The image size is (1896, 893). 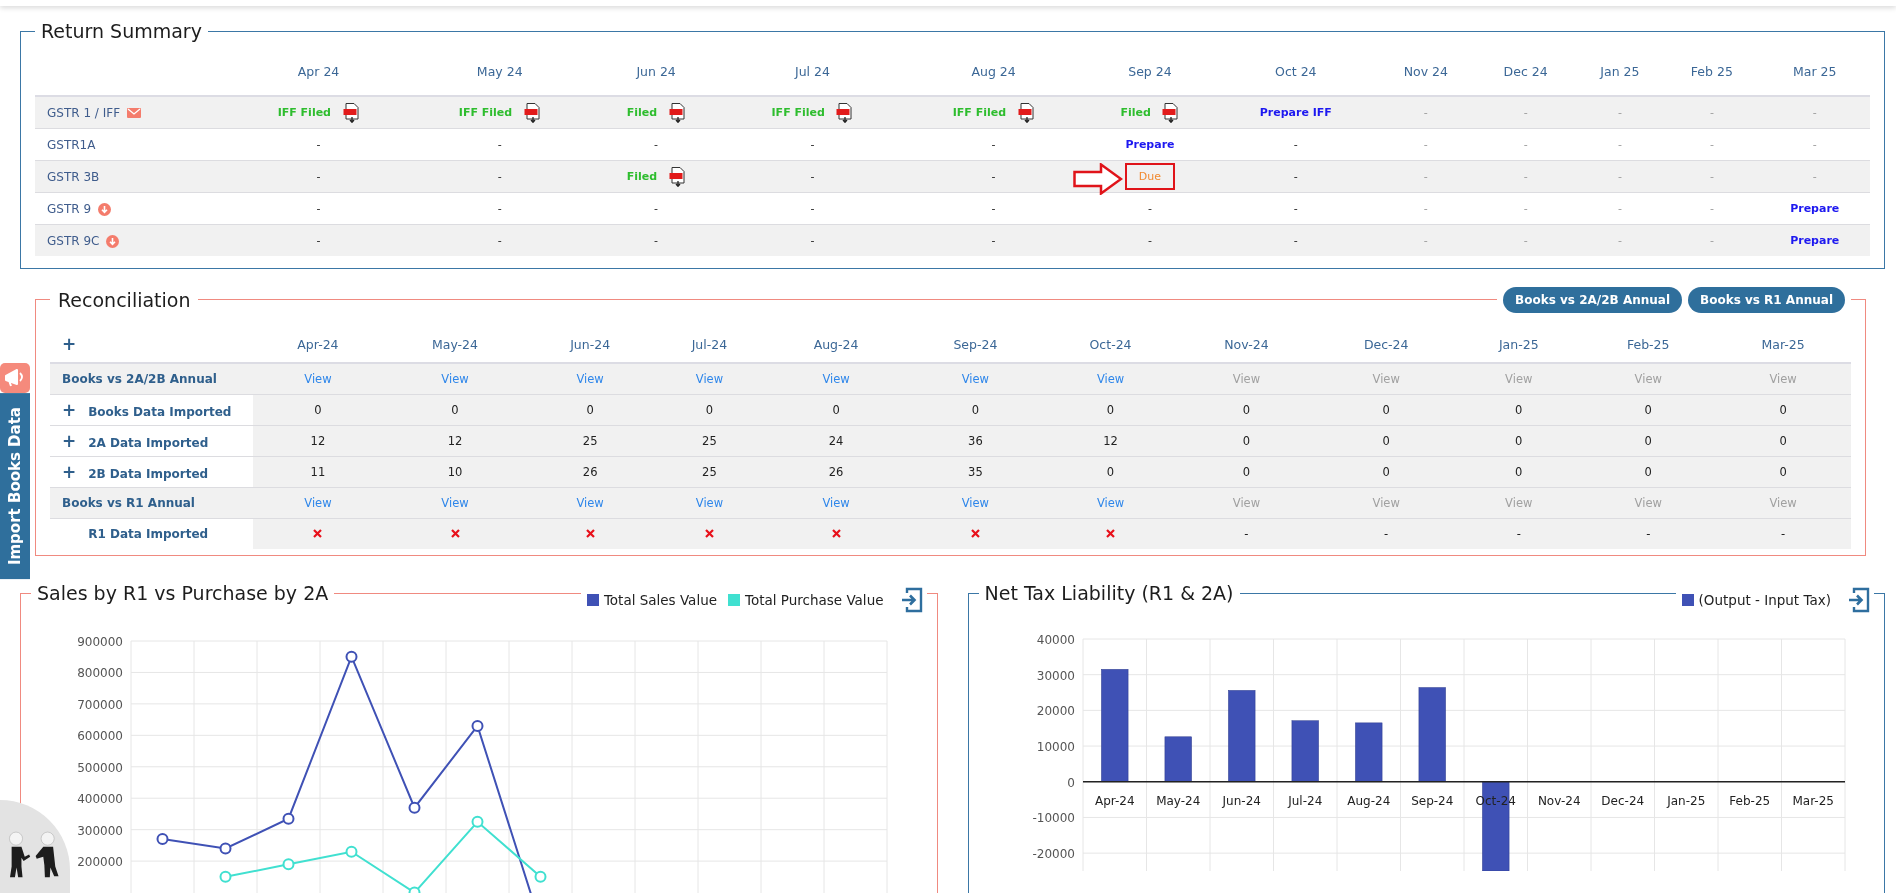 I want to click on legend-swatch, so click(x=1687, y=600).